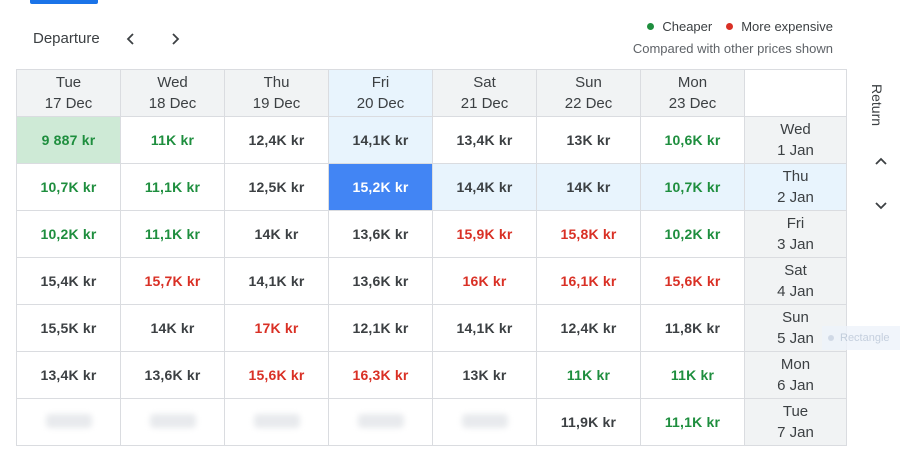 This screenshot has width=900, height=474. I want to click on price-cell: 16,1K kr, so click(588, 281).